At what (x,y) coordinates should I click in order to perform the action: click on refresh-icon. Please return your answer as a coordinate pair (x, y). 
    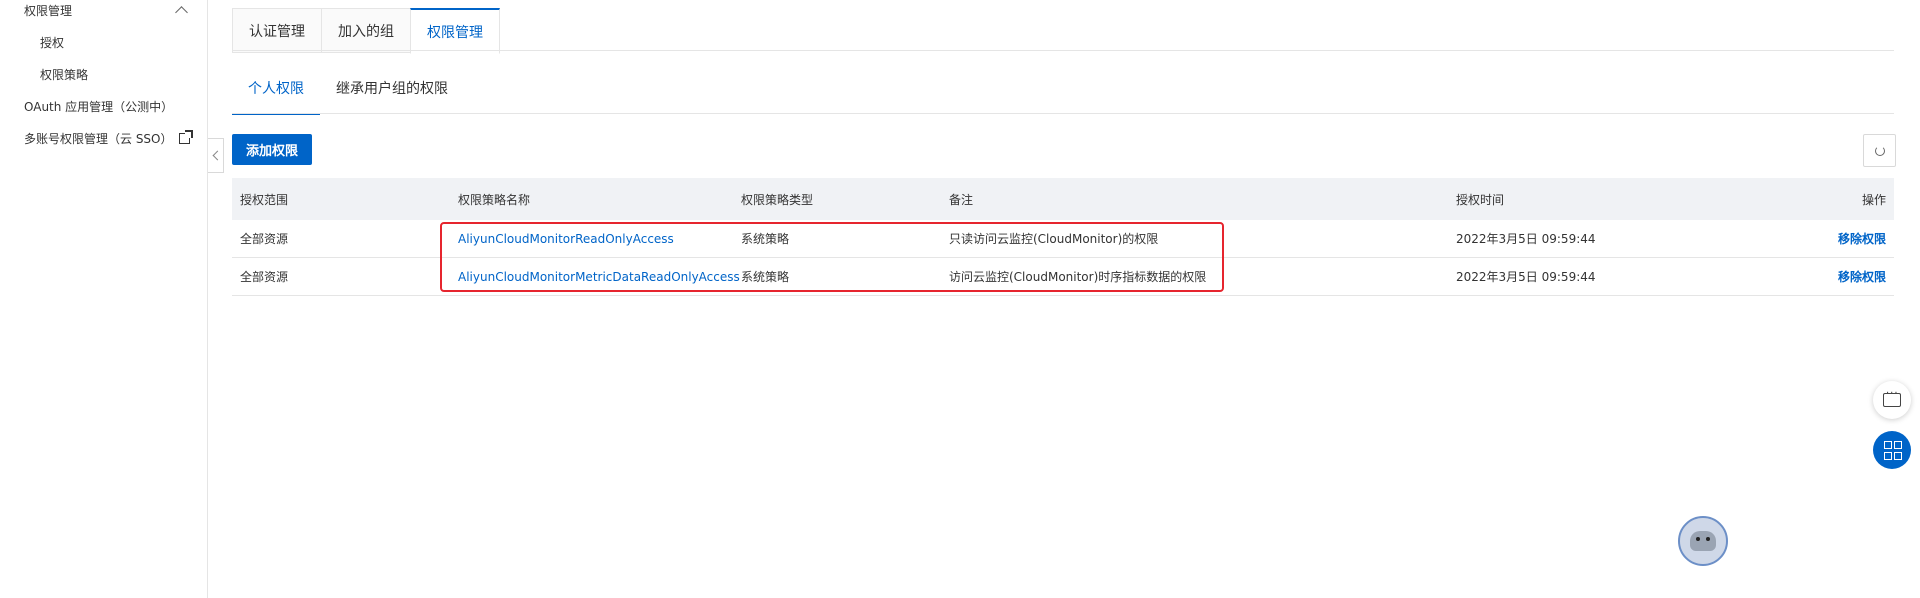
    Looking at the image, I should click on (1879, 150).